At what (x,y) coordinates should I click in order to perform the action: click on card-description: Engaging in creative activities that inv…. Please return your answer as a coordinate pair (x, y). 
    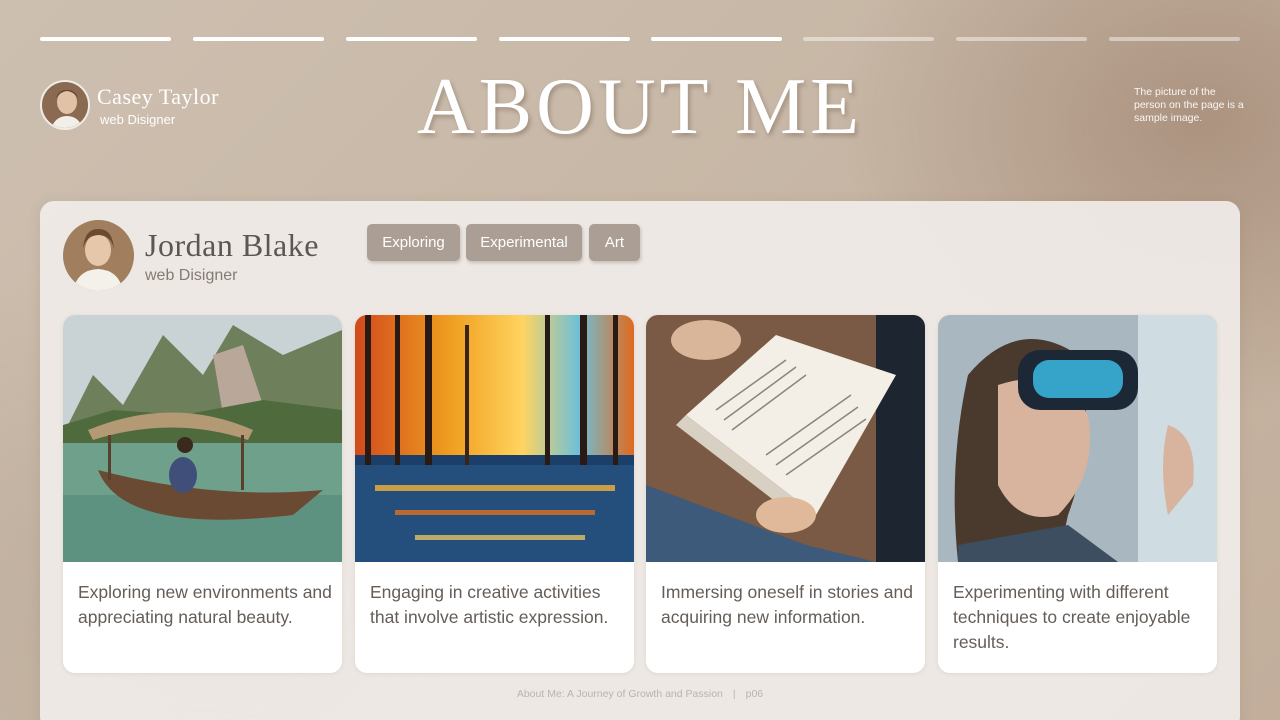
    Looking at the image, I should click on (489, 604).